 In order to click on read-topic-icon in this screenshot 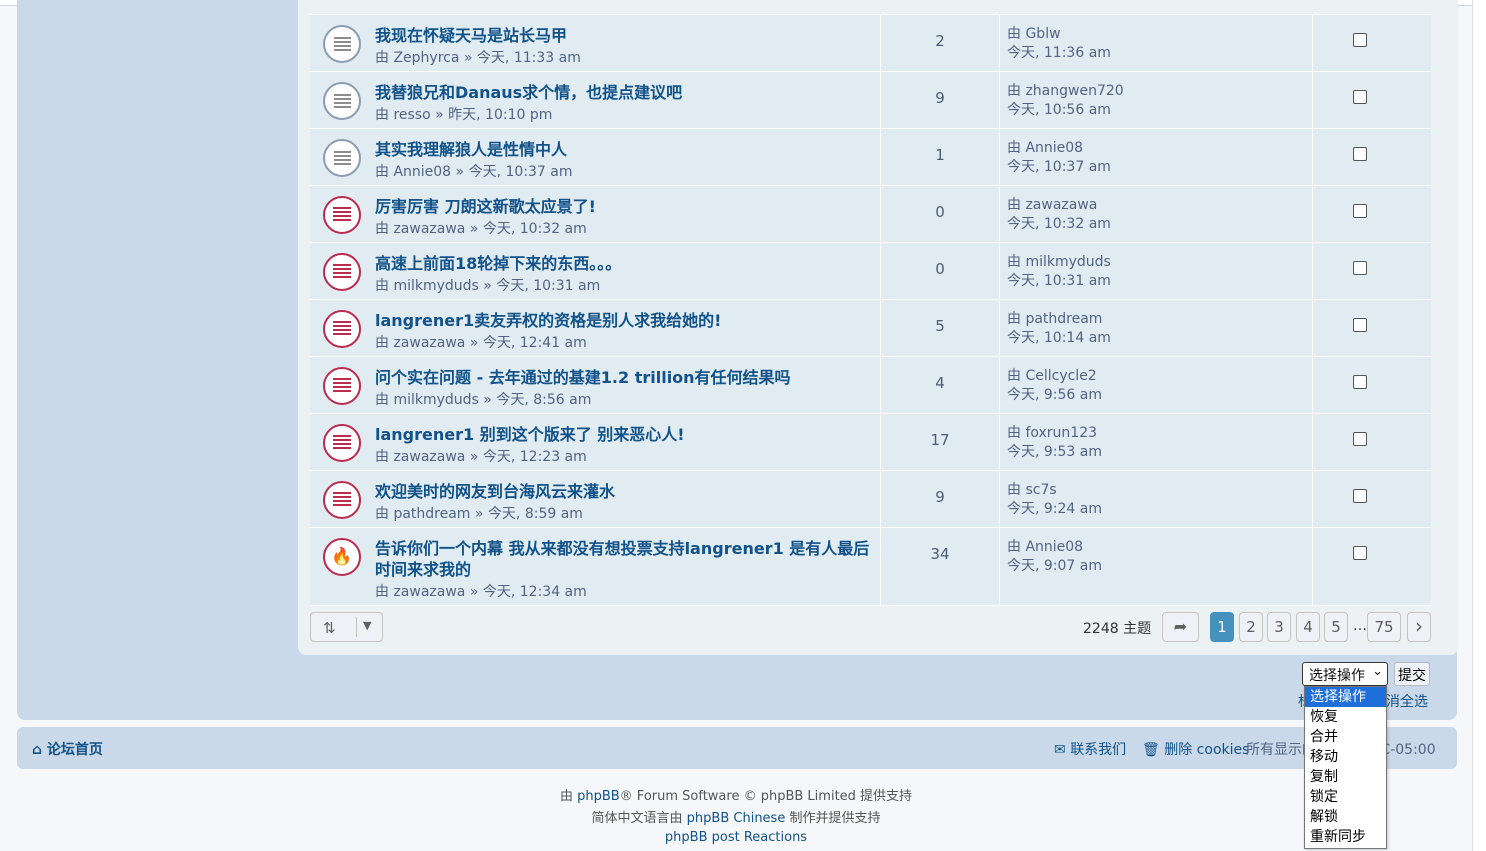, I will do `click(342, 101)`.